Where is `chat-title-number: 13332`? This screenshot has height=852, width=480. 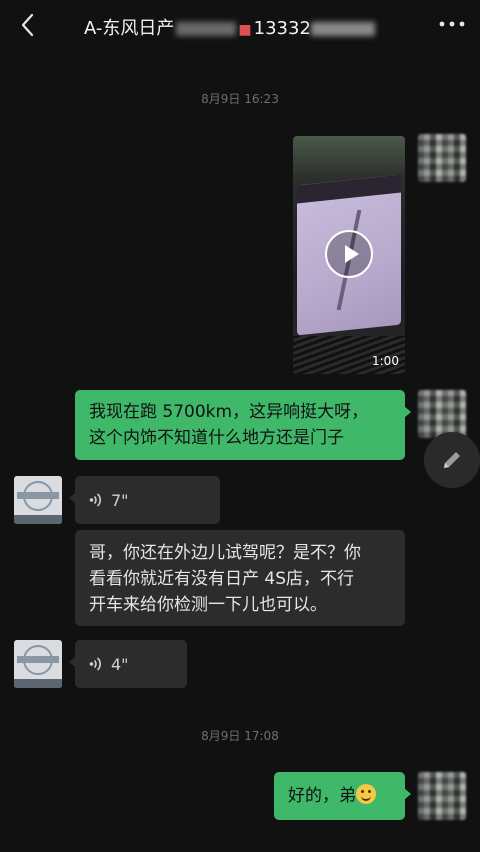
chat-title-number: 13332 is located at coordinates (282, 28).